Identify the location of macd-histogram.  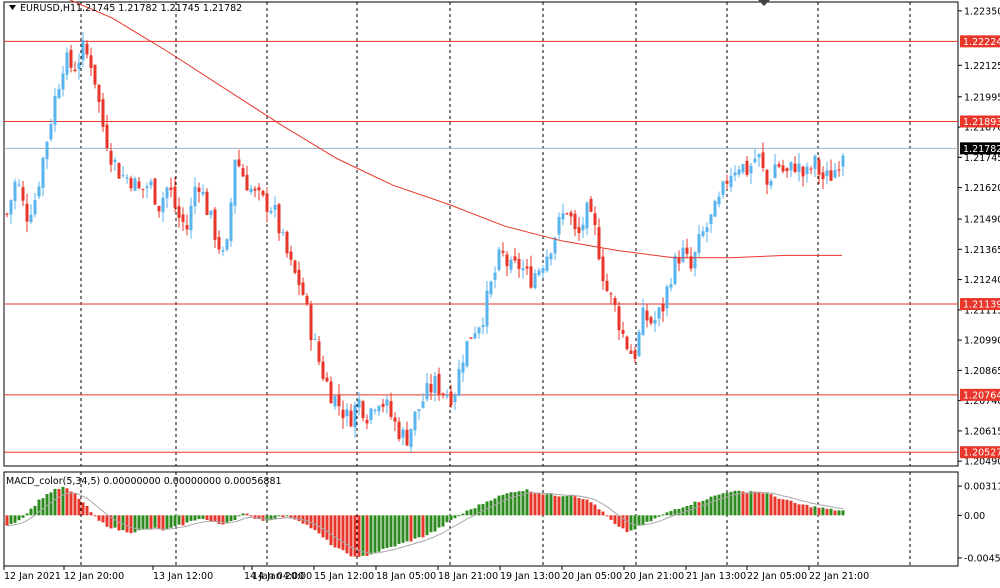
(425, 521).